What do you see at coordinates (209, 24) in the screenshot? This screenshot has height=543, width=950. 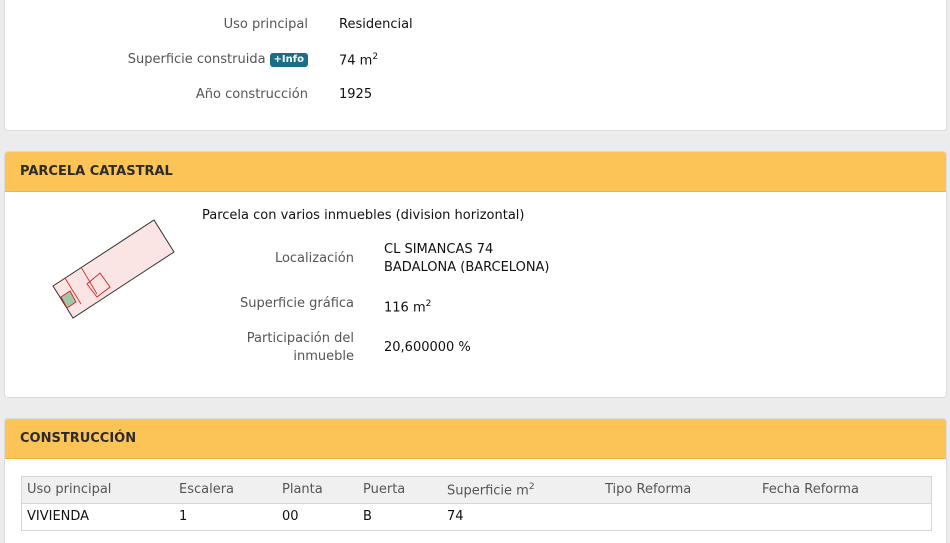 I see `uso-principal-row: Uso principal Residencial` at bounding box center [209, 24].